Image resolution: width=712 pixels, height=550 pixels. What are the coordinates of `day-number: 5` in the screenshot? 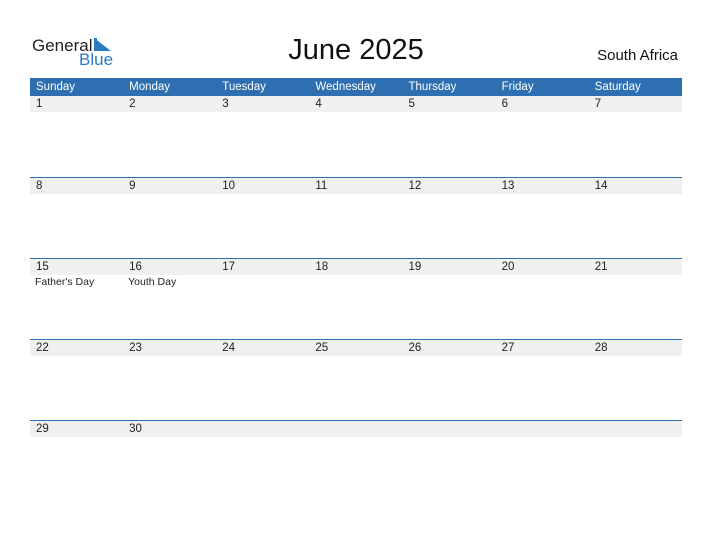 It's located at (411, 104).